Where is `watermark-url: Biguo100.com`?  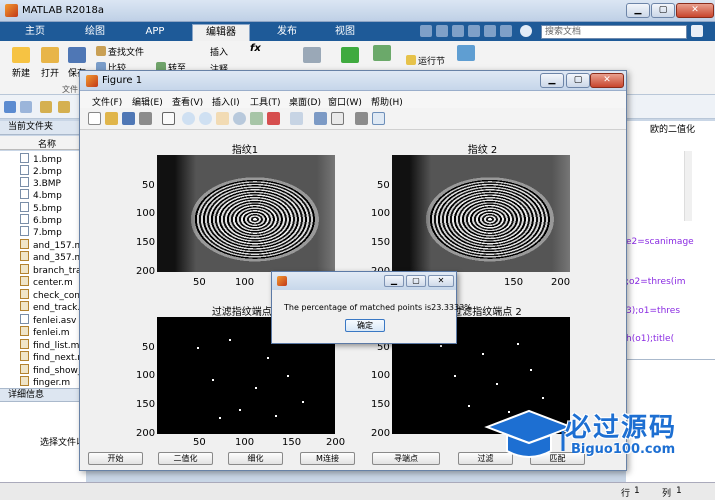 watermark-url: Biguo100.com is located at coordinates (623, 449).